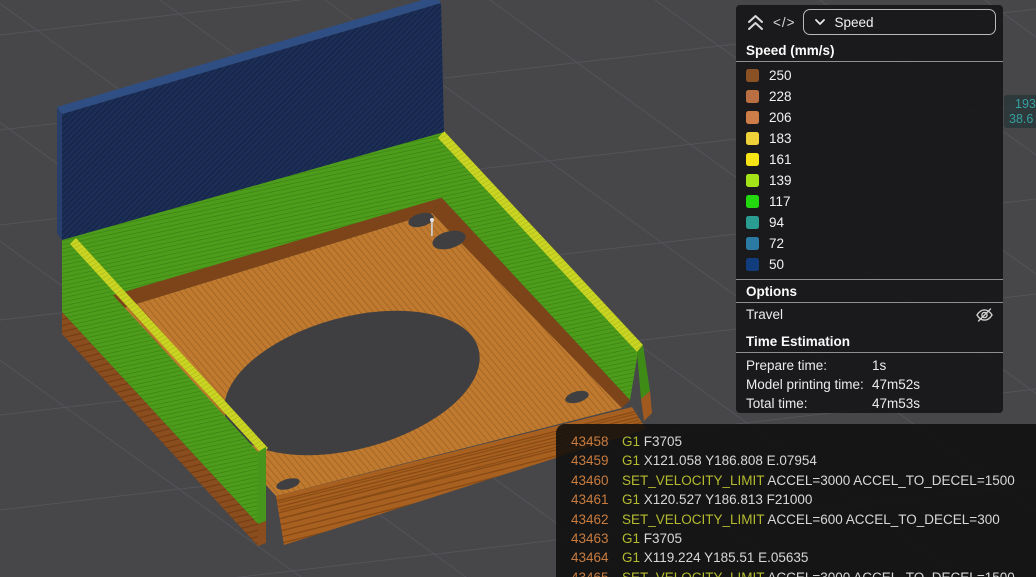 The width and height of the screenshot is (1036, 577). I want to click on time-row-value: 47m52s, so click(896, 384).